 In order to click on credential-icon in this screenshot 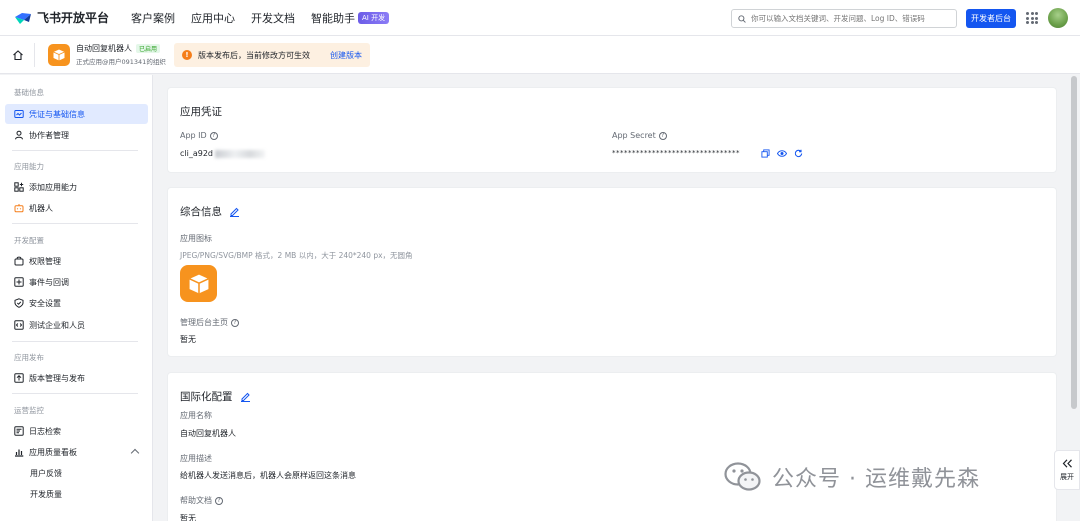, I will do `click(19, 114)`.